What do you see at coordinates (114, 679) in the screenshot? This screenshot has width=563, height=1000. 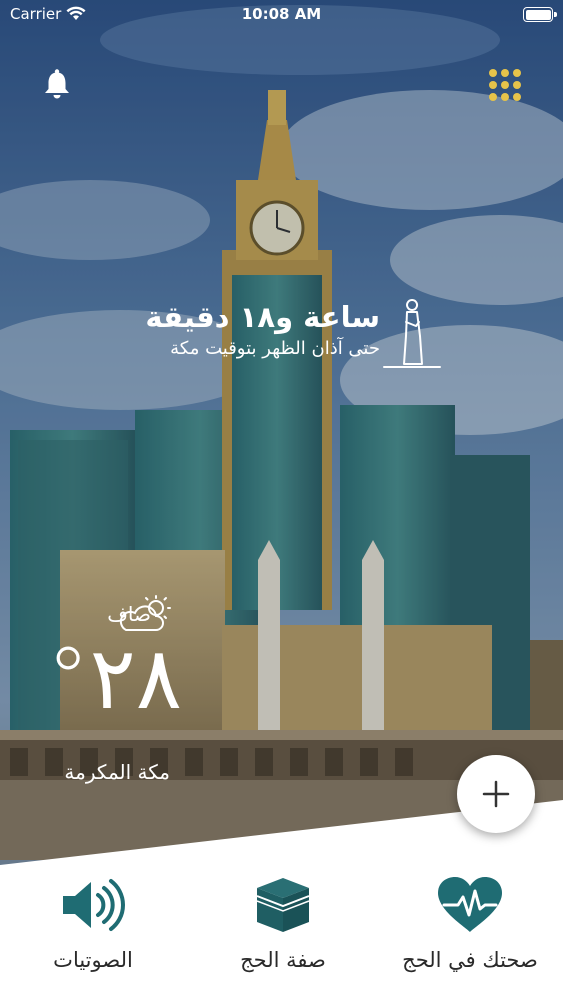 I see `temperature: ٢٨°` at bounding box center [114, 679].